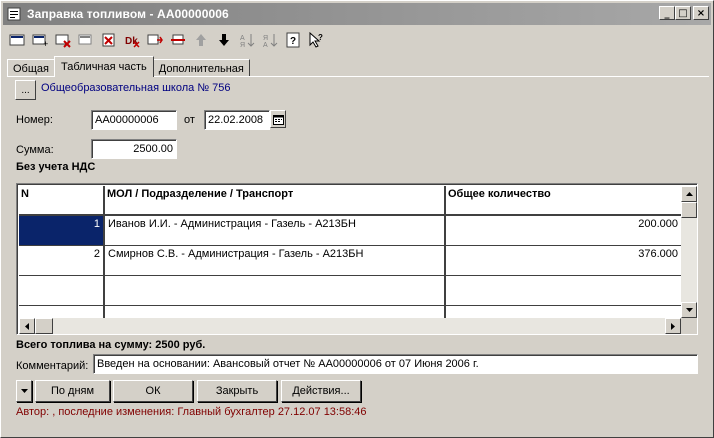 This screenshot has width=714, height=438. Describe the element at coordinates (128, 14) in the screenshot. I see `window-title: Заправка топливом - АА00000006` at that location.